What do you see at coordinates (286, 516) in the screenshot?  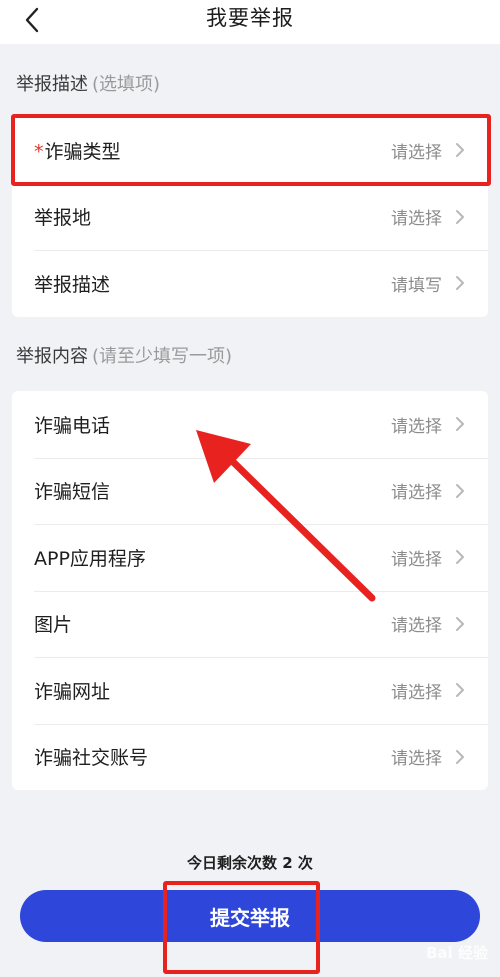 I see `annotation-arrow-icon` at bounding box center [286, 516].